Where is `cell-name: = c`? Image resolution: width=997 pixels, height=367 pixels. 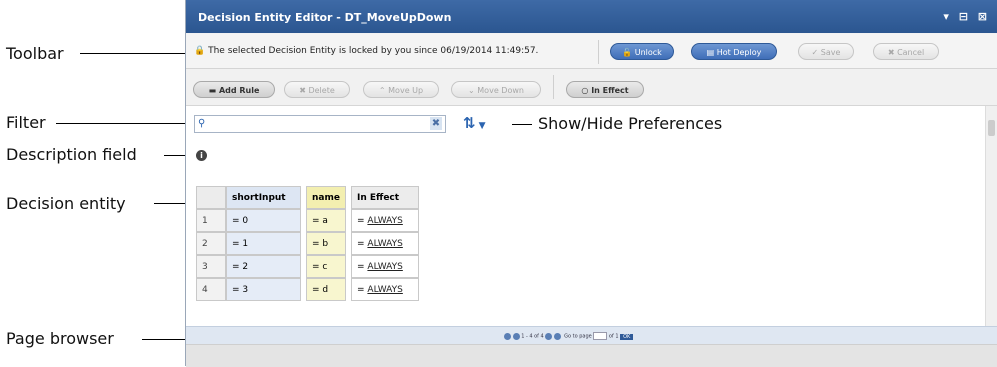 cell-name: = c is located at coordinates (326, 266).